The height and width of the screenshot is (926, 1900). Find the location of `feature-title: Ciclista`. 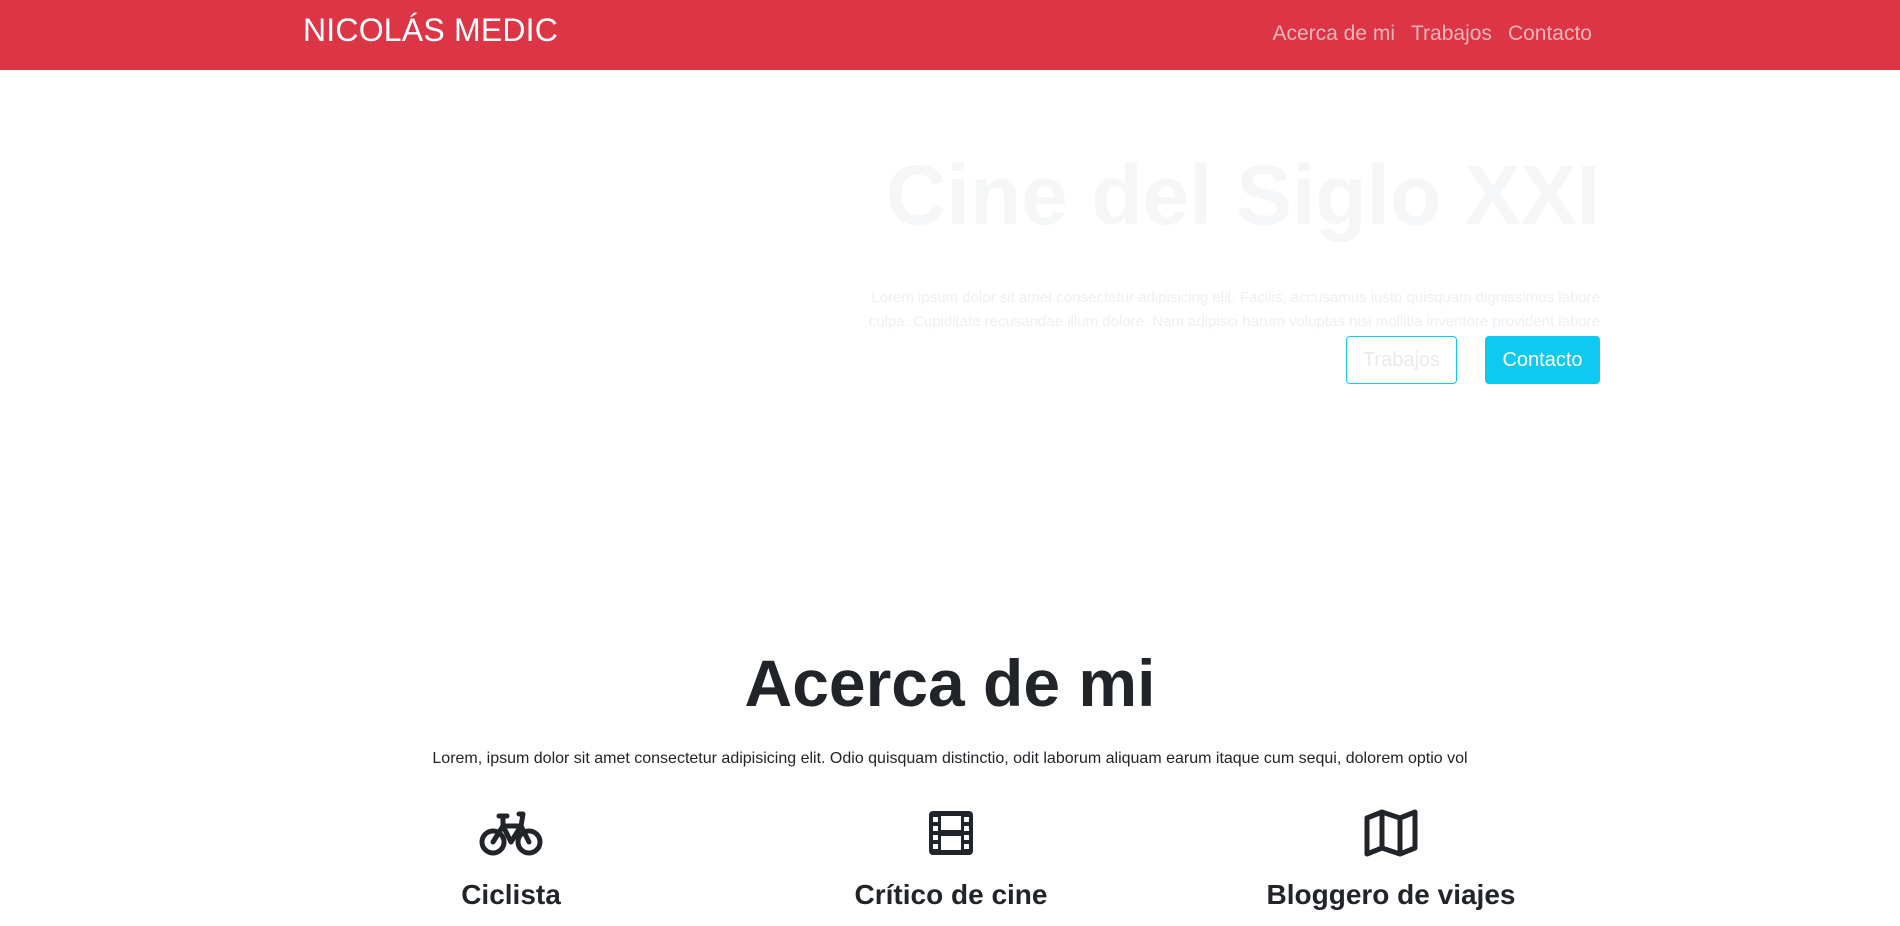

feature-title: Ciclista is located at coordinates (511, 894).